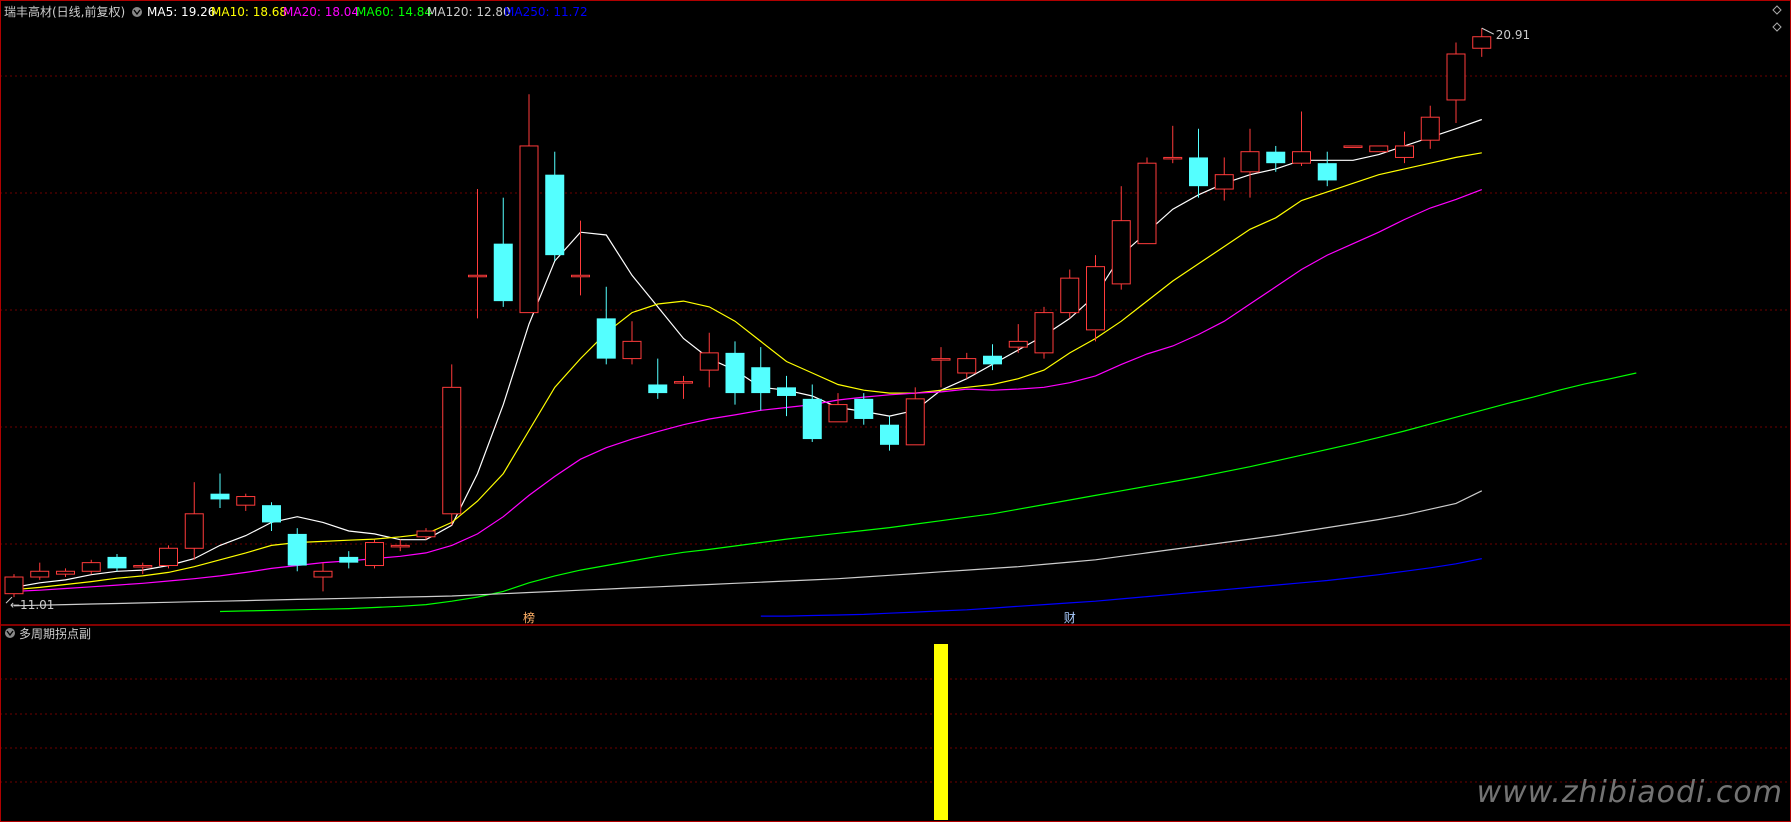 The image size is (1791, 822). I want to click on ma-legend-ma60: MA60: 14.84, so click(394, 12).